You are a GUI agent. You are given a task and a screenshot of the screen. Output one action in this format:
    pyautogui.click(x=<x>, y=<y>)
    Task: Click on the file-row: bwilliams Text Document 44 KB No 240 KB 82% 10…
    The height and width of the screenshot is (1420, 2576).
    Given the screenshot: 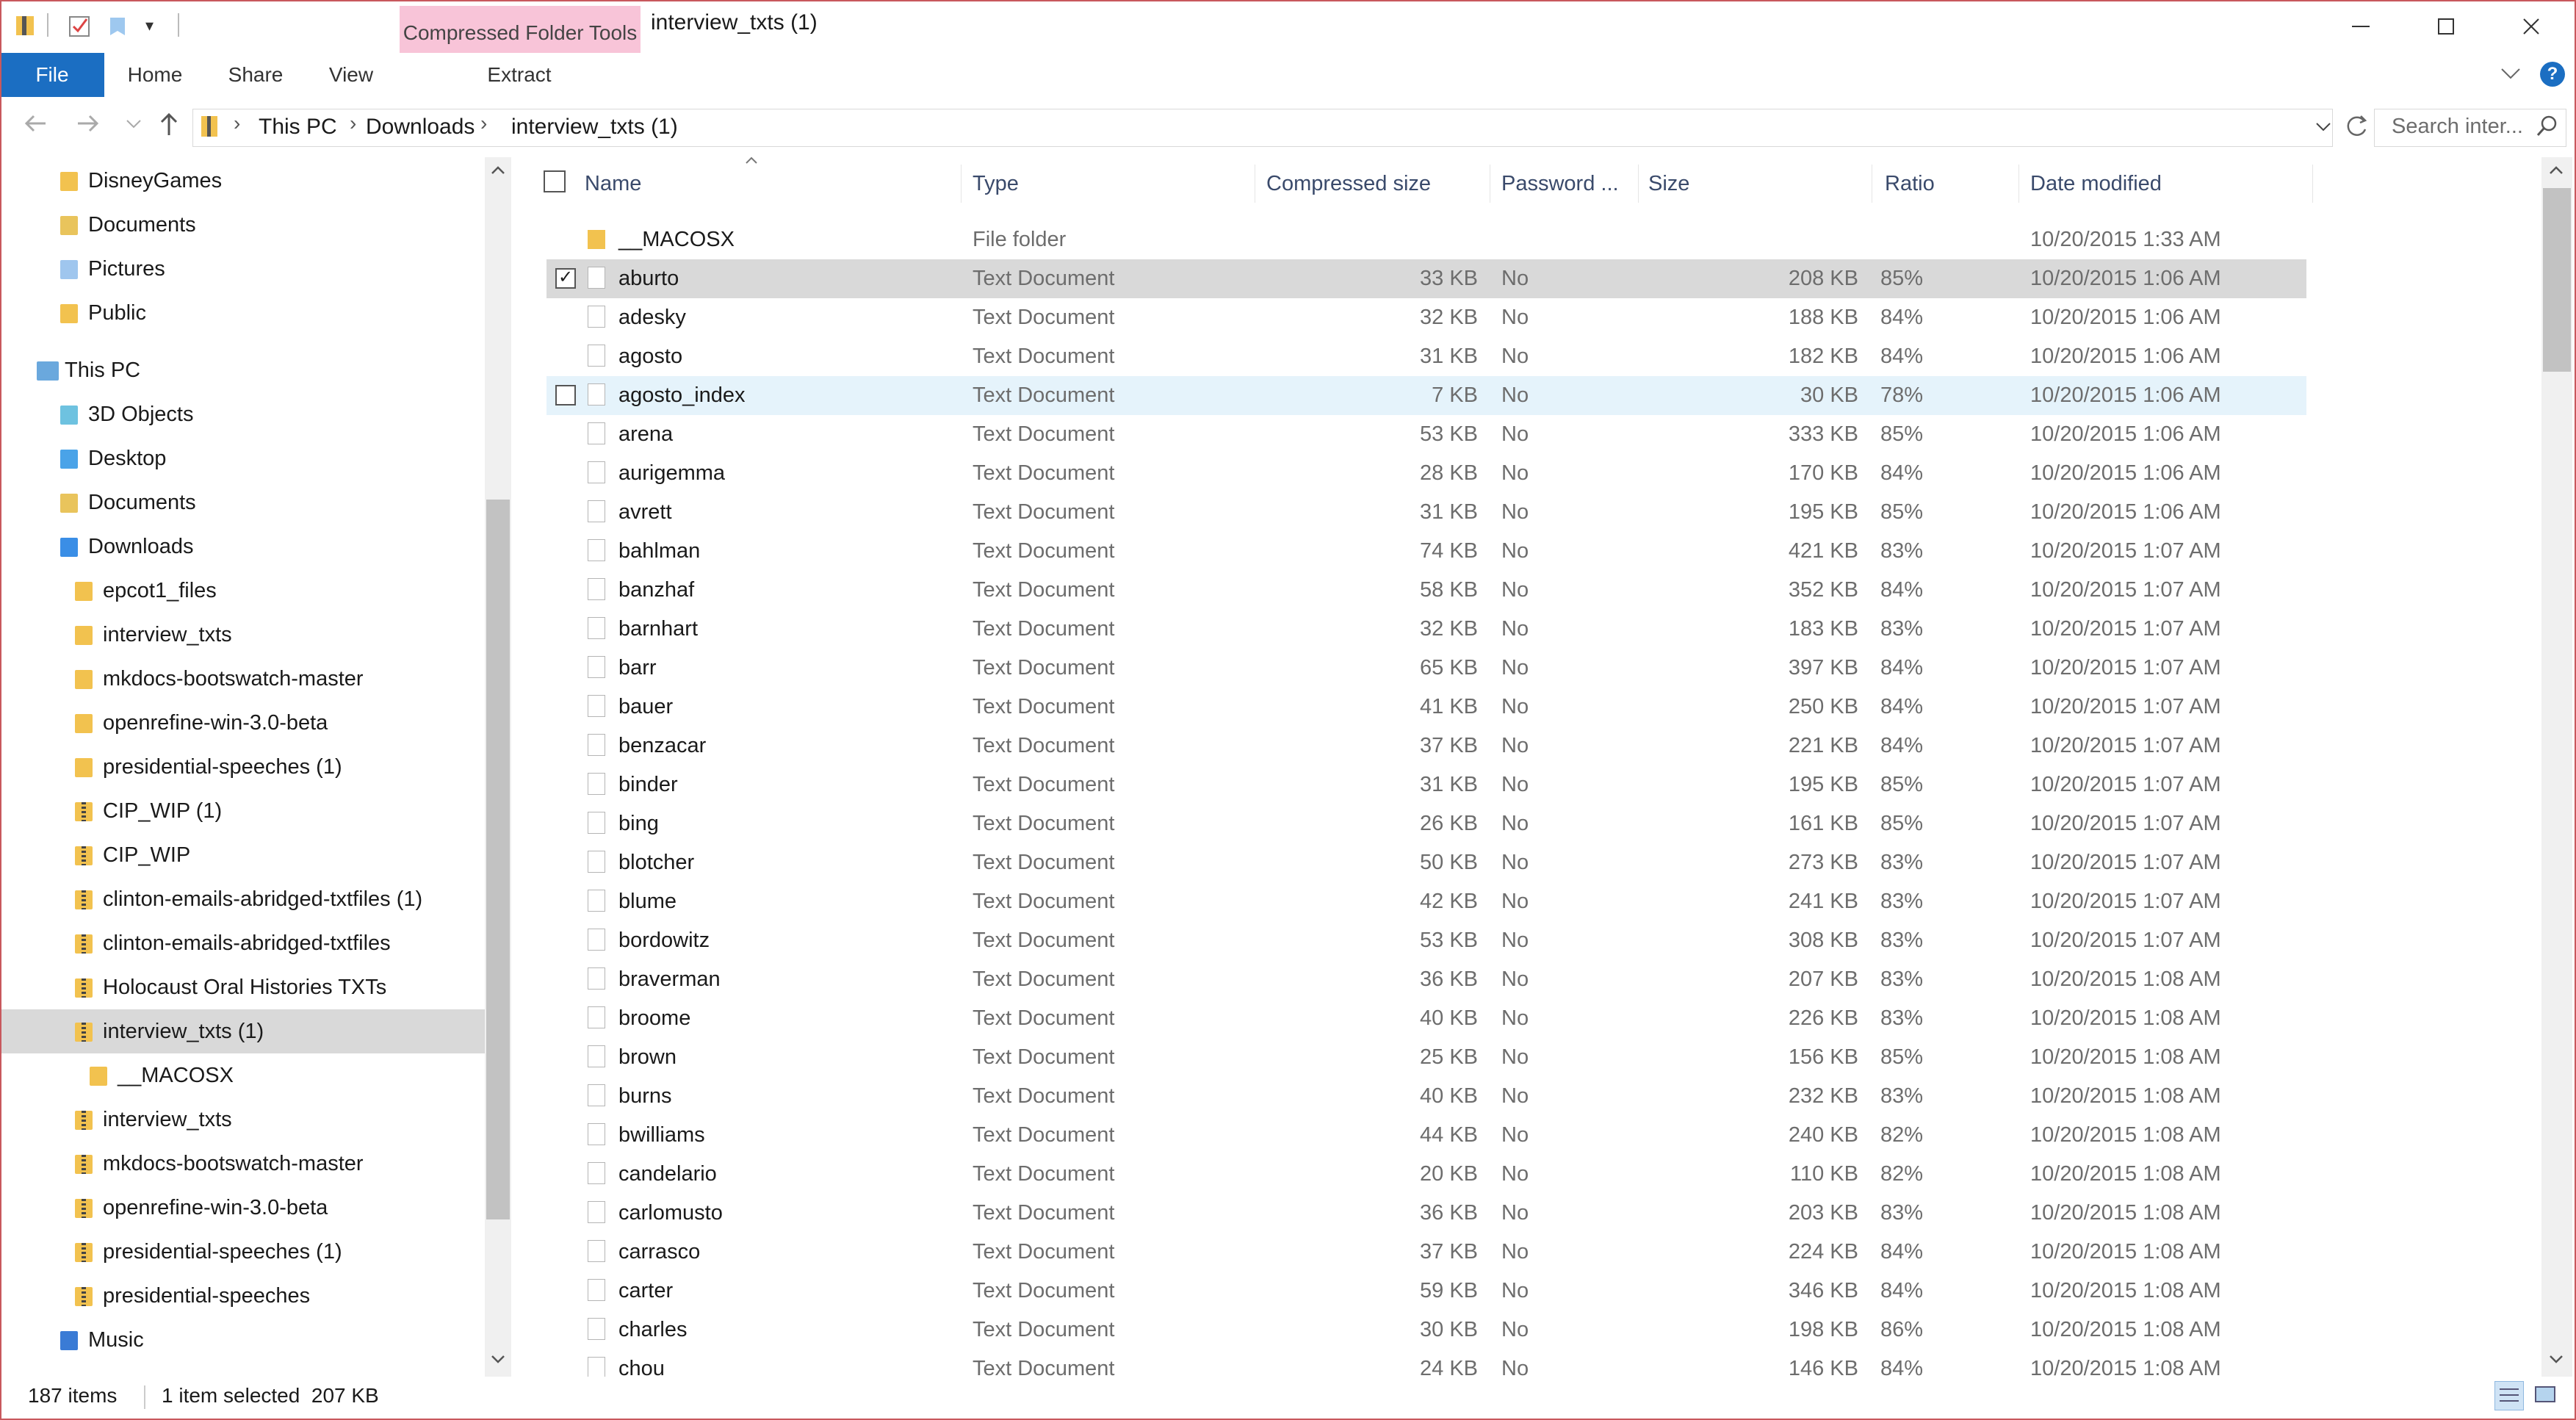 What is the action you would take?
    pyautogui.click(x=1426, y=1135)
    